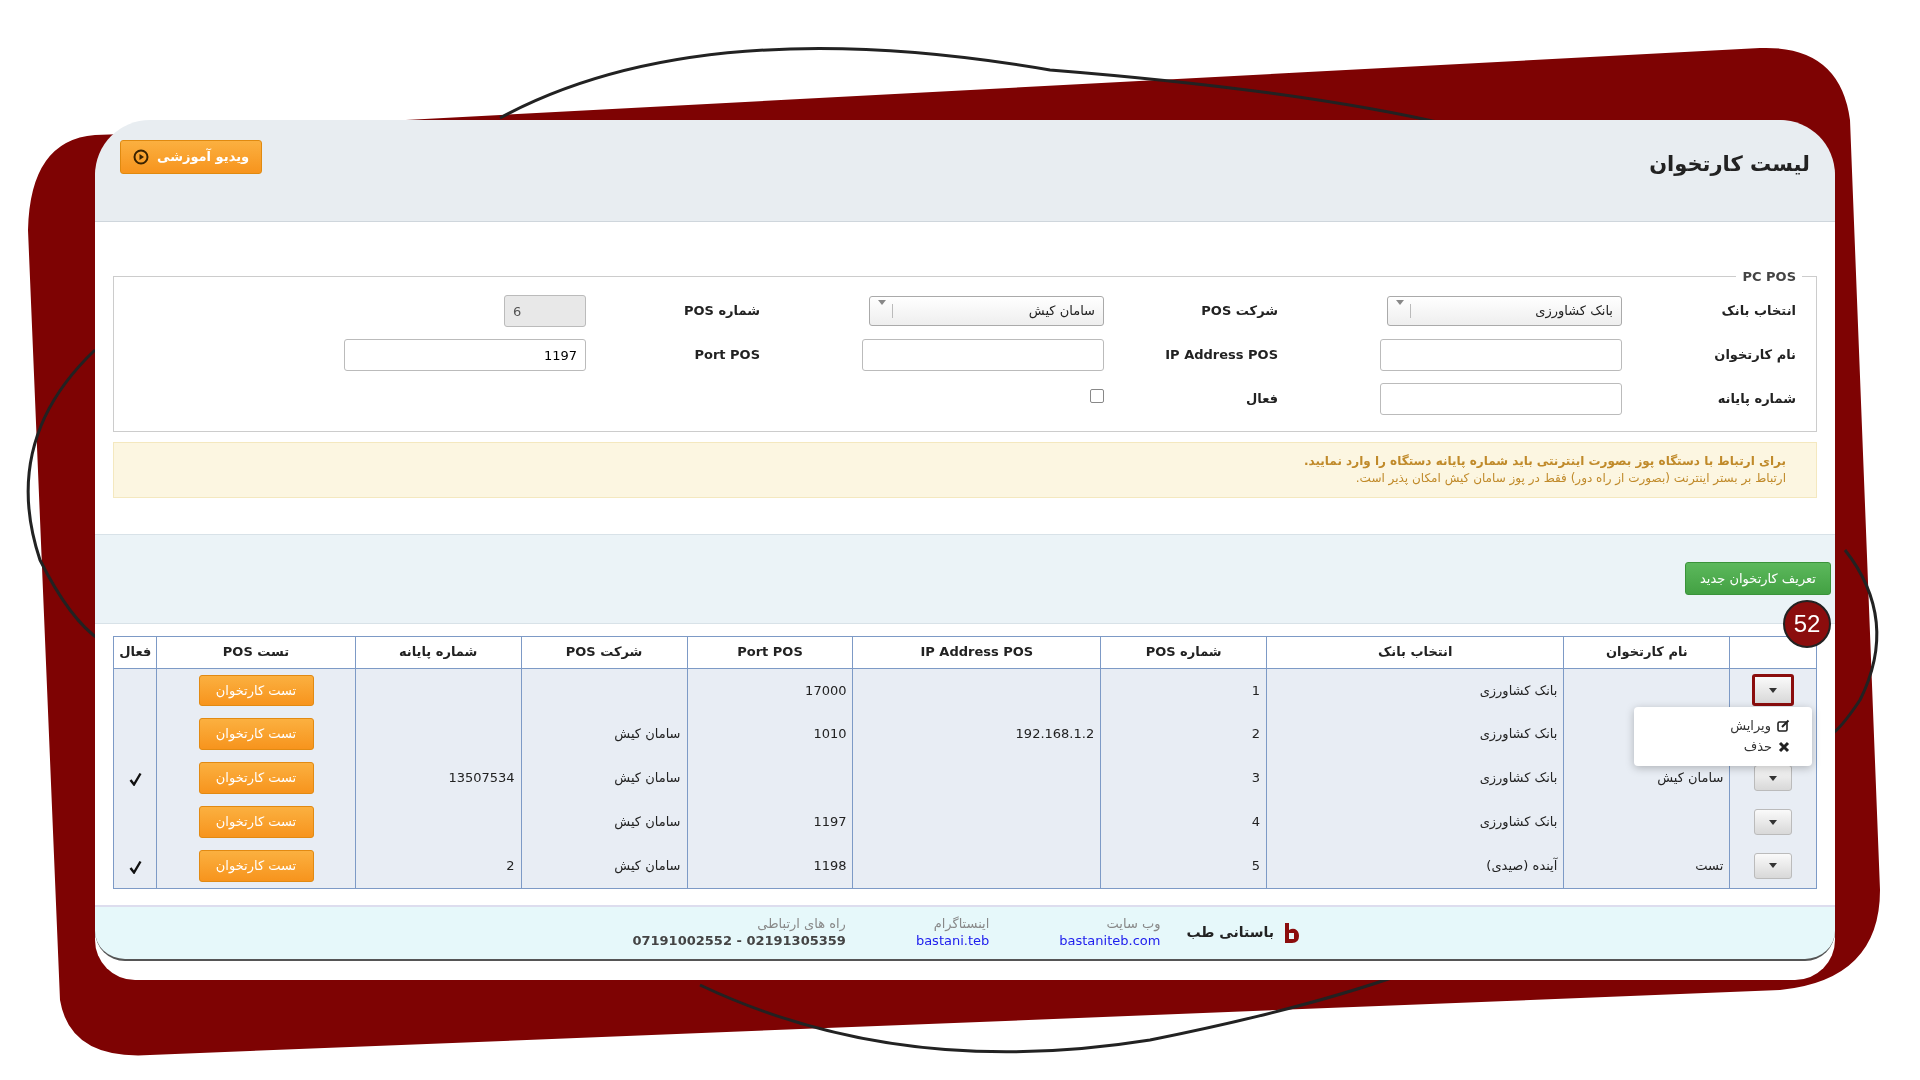 This screenshot has height=1080, width=1920. What do you see at coordinates (1783, 725) in the screenshot?
I see `edit-icon` at bounding box center [1783, 725].